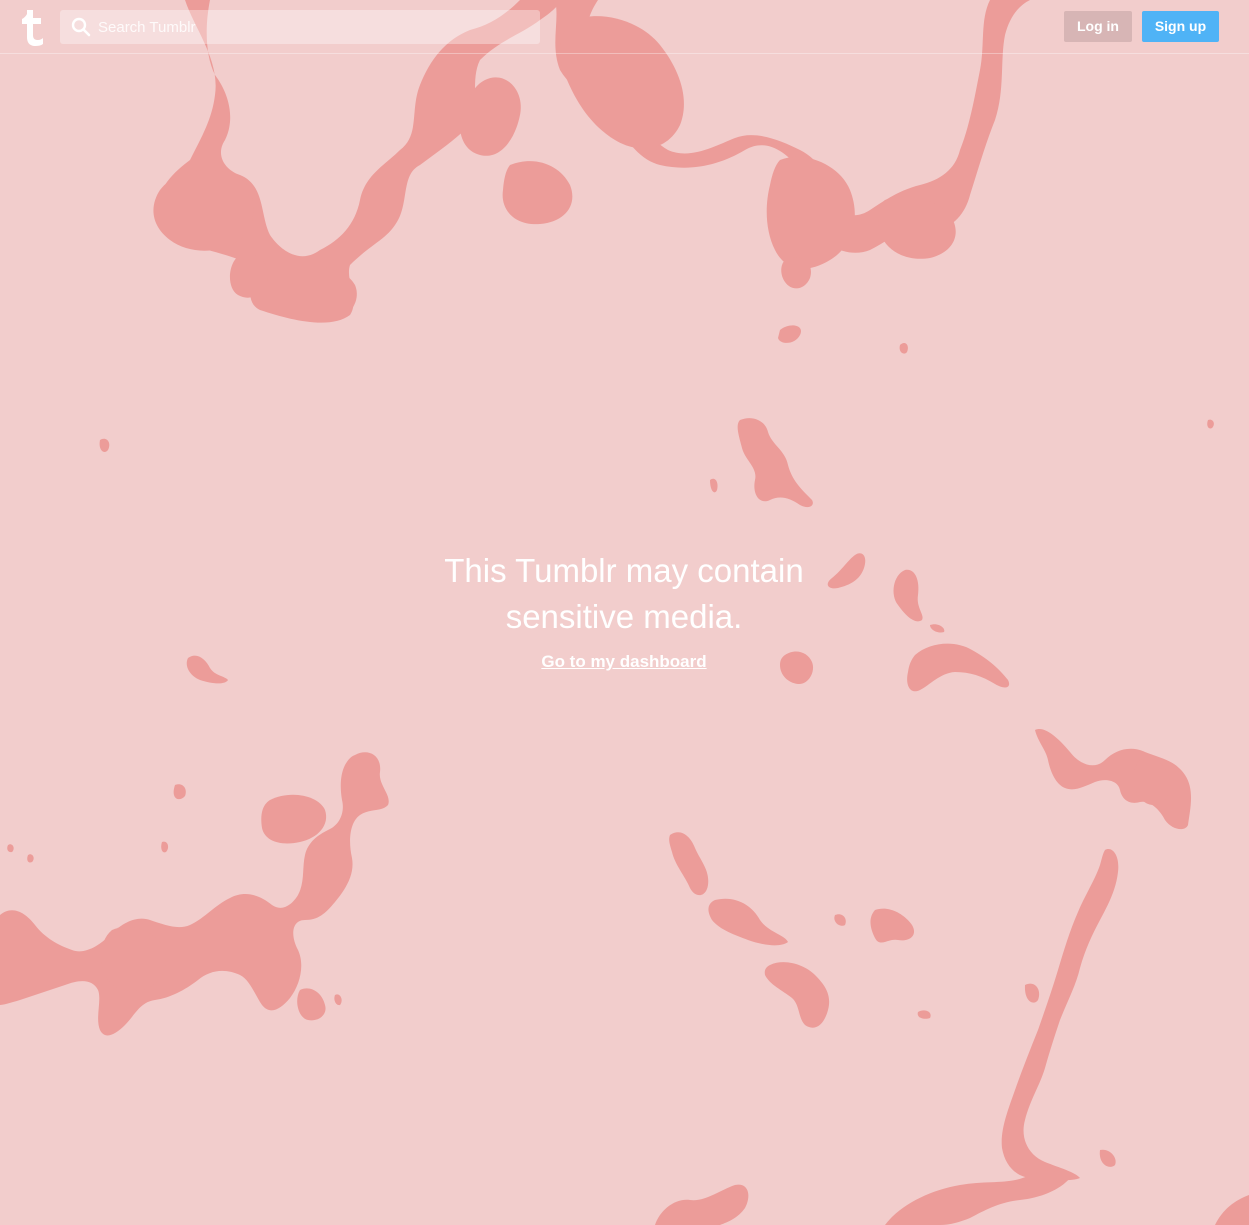 This screenshot has width=1249, height=1225. Describe the element at coordinates (33, 28) in the screenshot. I see `tumblr-logo-icon` at that location.